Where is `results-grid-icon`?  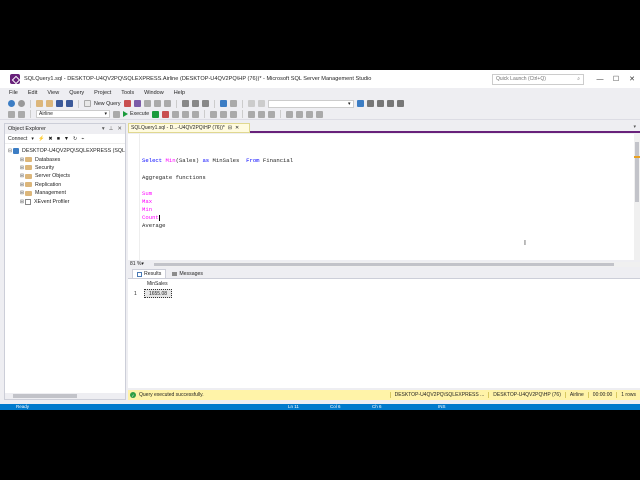
results-grid-icon is located at coordinates (262, 114).